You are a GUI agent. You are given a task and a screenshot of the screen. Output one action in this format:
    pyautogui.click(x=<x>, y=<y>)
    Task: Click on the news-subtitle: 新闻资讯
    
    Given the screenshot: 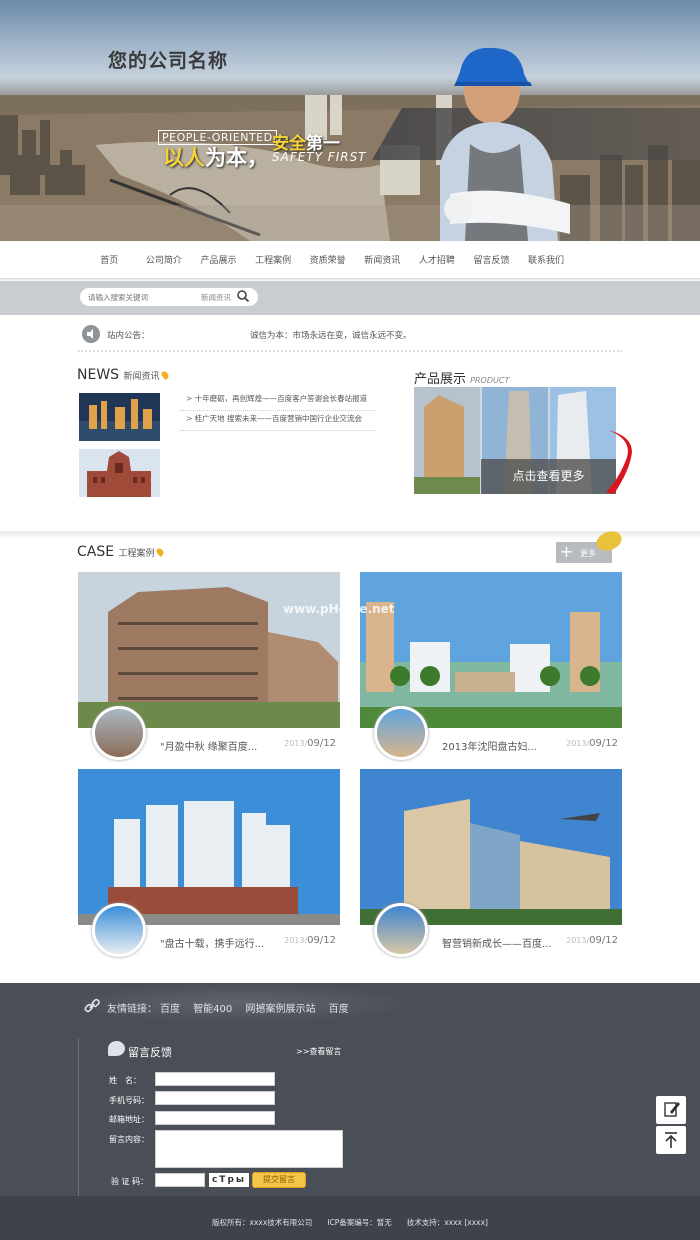 What is the action you would take?
    pyautogui.click(x=141, y=377)
    